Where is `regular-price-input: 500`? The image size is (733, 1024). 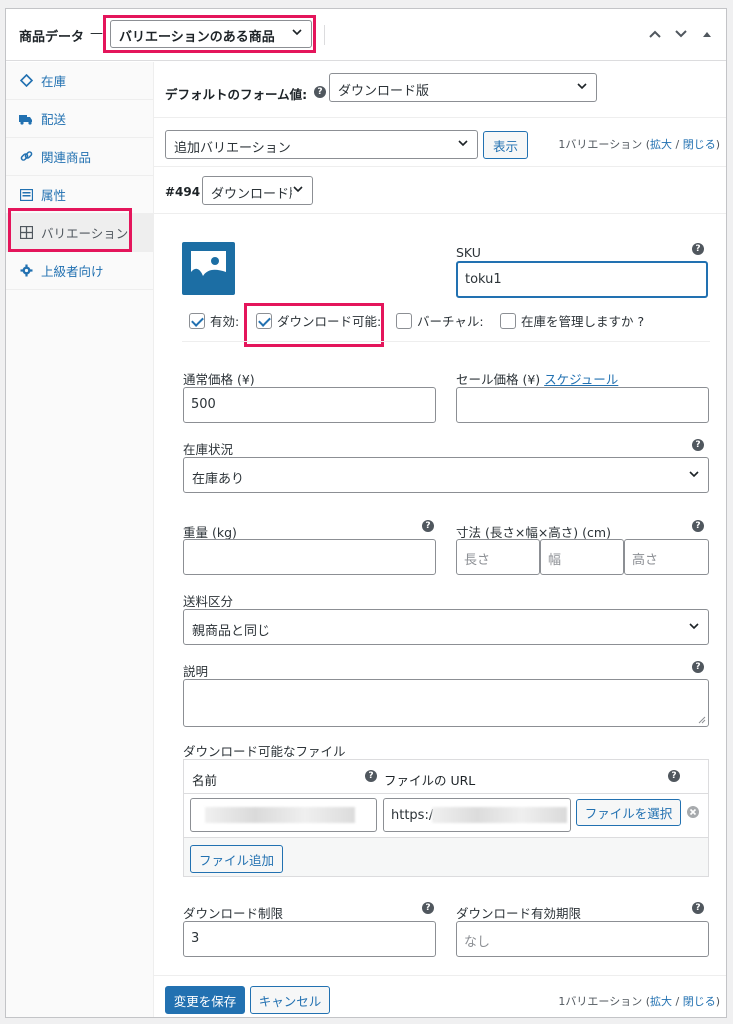
regular-price-input: 500 is located at coordinates (309, 405).